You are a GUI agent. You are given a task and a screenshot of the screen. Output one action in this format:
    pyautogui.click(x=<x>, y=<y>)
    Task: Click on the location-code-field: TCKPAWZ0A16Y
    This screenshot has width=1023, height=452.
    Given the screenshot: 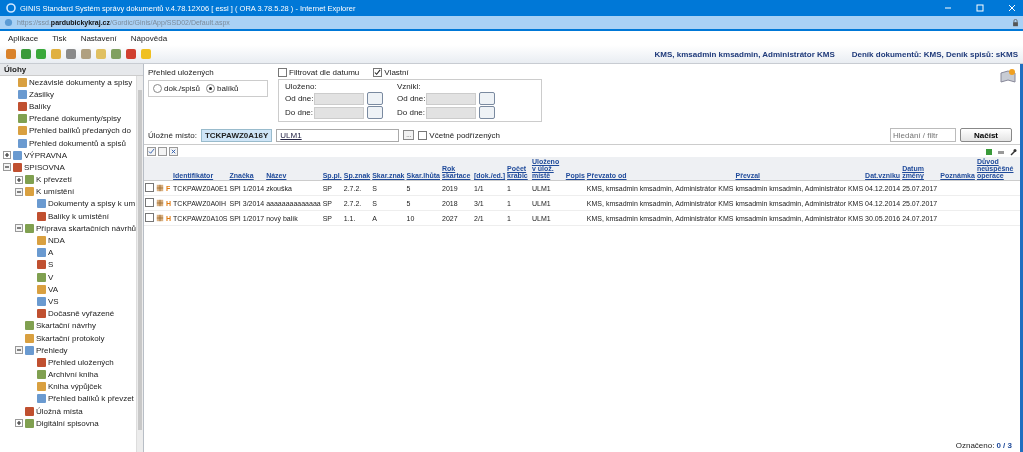 What is the action you would take?
    pyautogui.click(x=236, y=135)
    